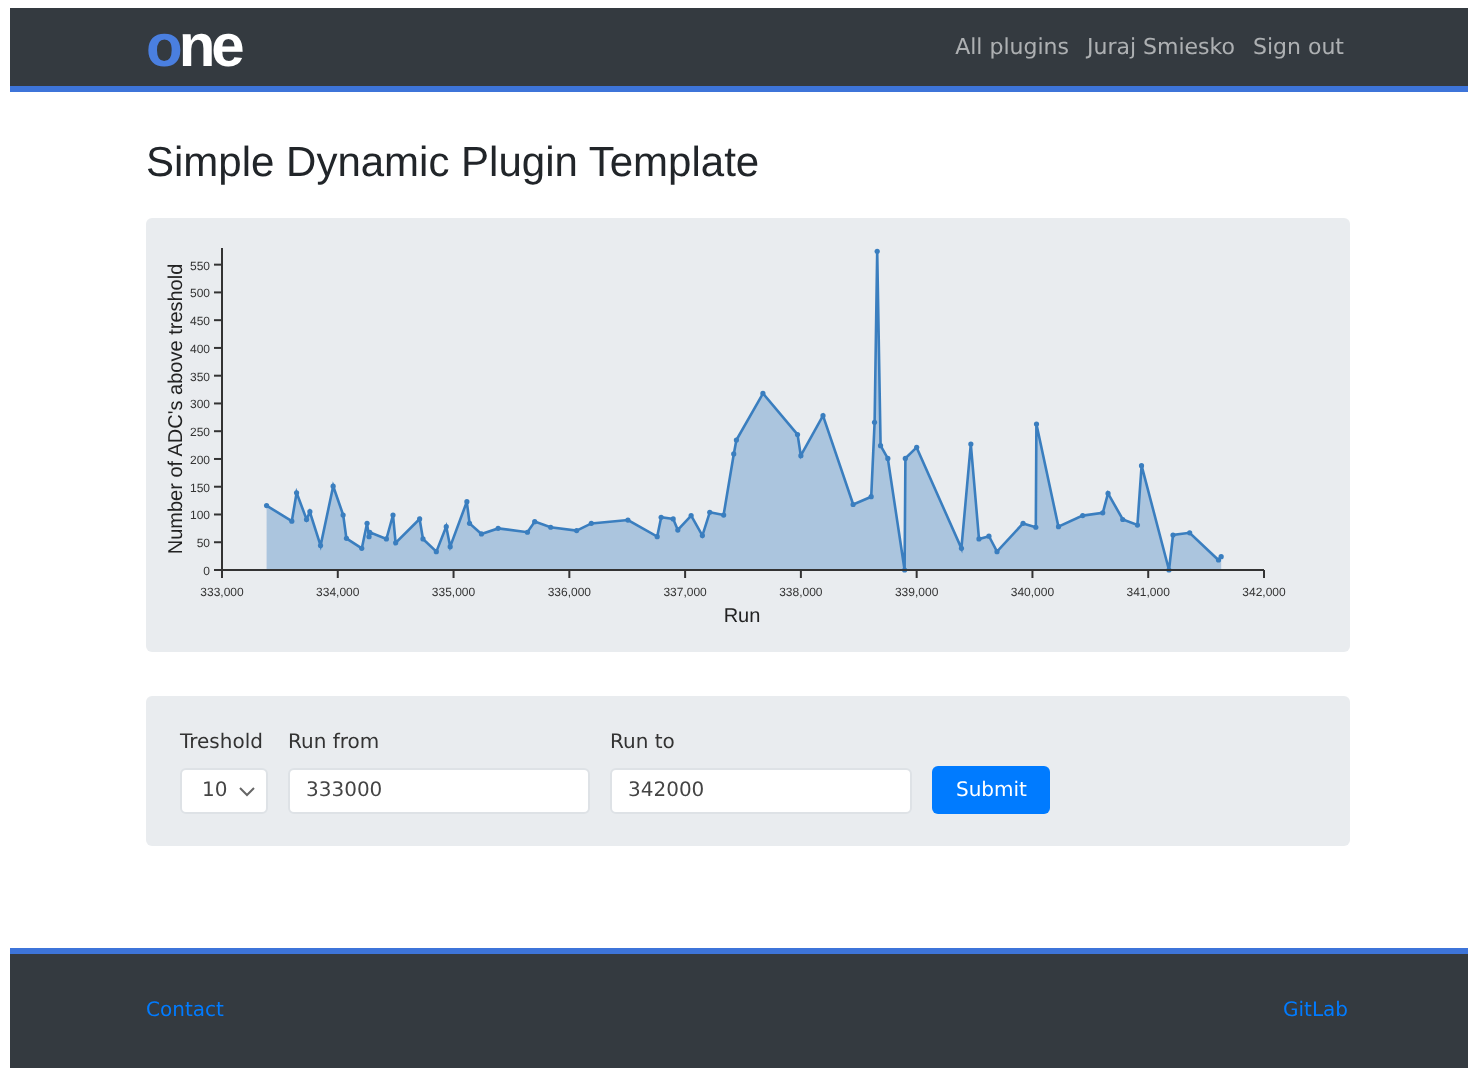  I want to click on run-to-field: 342000, so click(761, 791).